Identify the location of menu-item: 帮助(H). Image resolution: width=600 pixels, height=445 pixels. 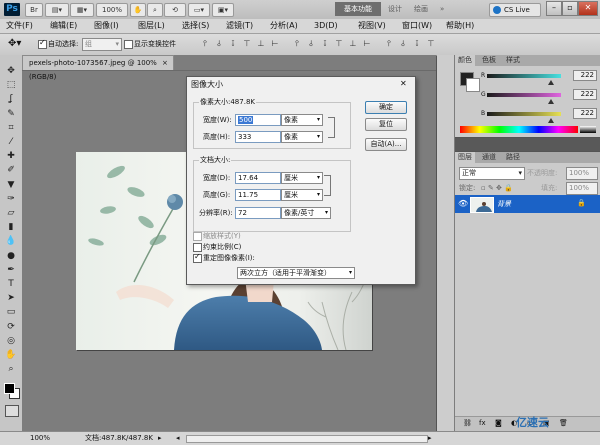
(460, 26).